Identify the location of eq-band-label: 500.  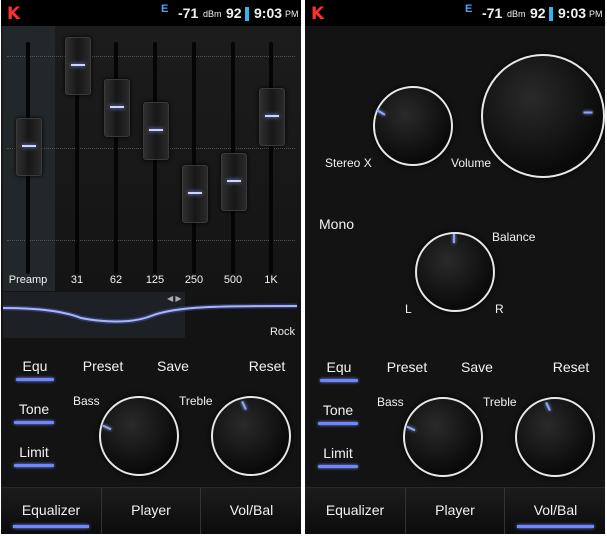
(233, 280).